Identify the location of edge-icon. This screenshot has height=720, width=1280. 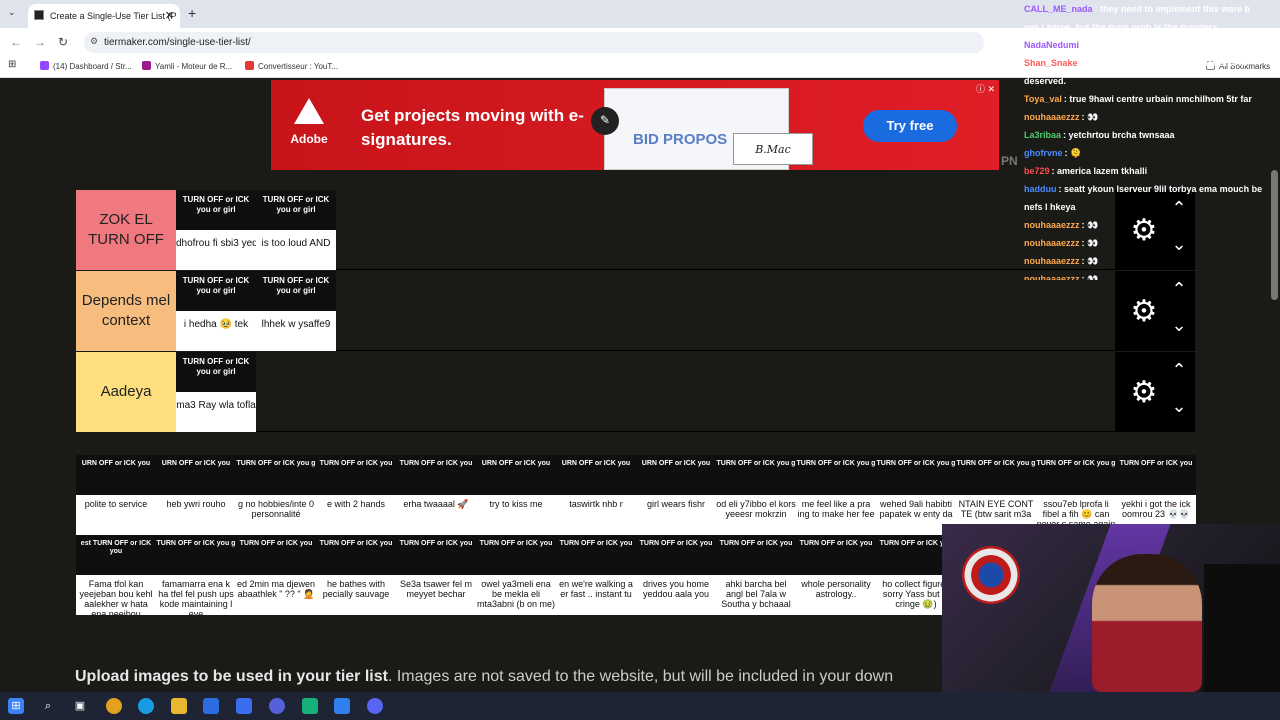
(146, 706).